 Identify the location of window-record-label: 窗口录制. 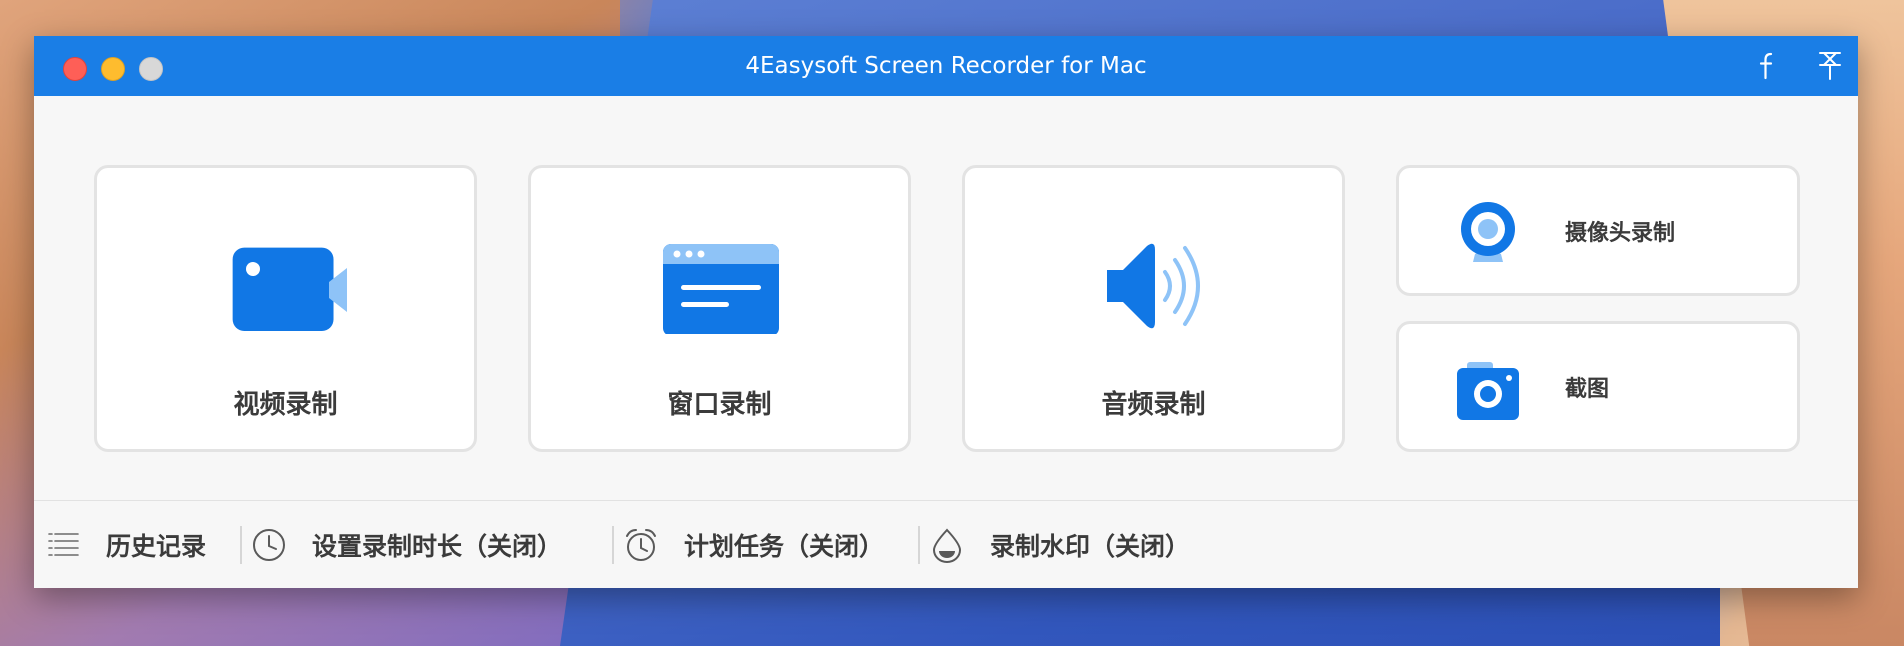
(719, 405).